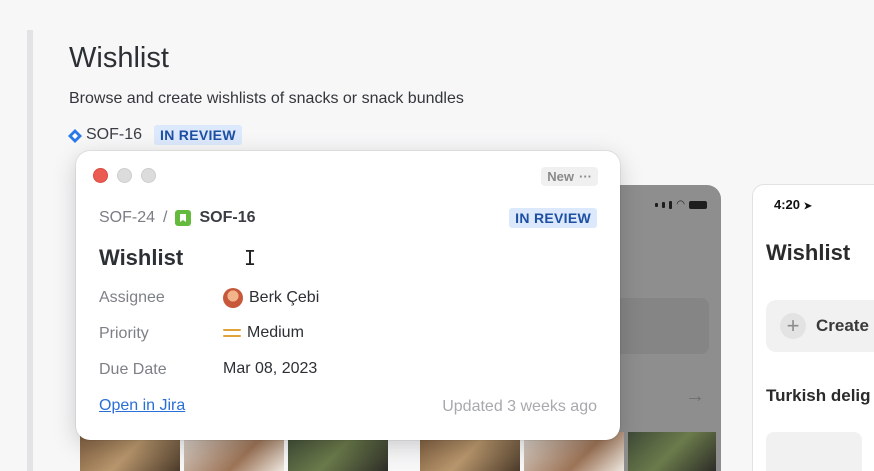  I want to click on jira-diamond-icon, so click(75, 136).